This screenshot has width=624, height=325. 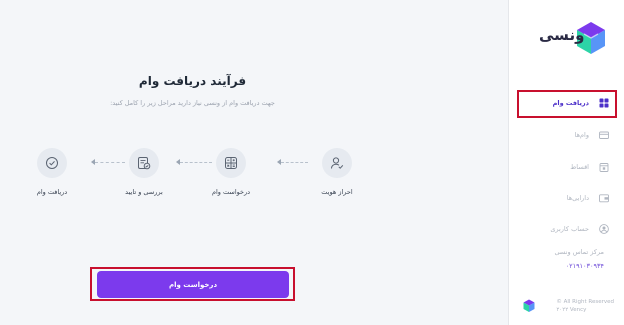 What do you see at coordinates (604, 167) in the screenshot?
I see `calendar-icon` at bounding box center [604, 167].